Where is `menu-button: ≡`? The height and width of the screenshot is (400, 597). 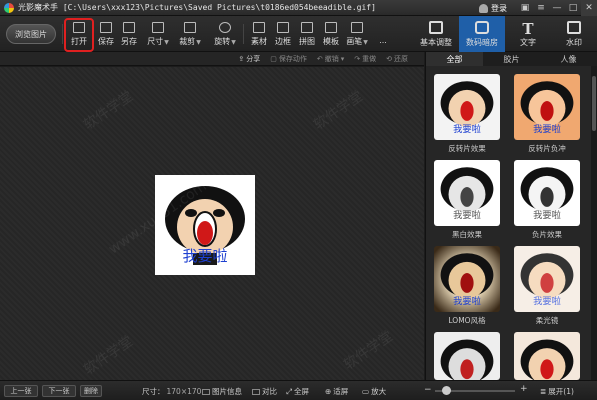
menu-button: ≡ is located at coordinates (541, 8).